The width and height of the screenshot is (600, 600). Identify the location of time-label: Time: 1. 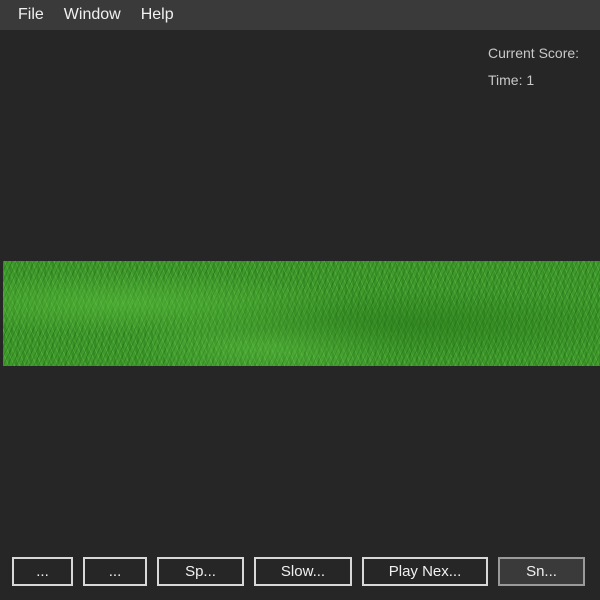
(511, 80).